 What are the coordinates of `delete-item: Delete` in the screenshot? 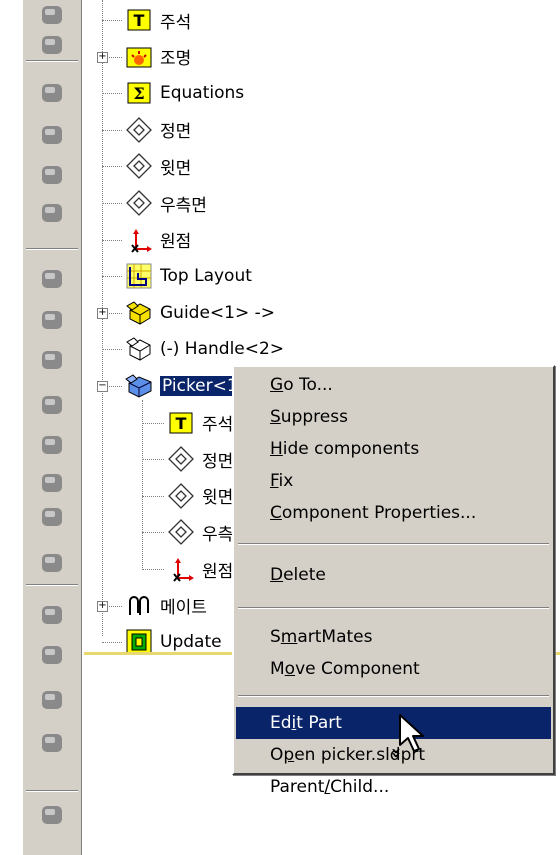 It's located at (393, 575).